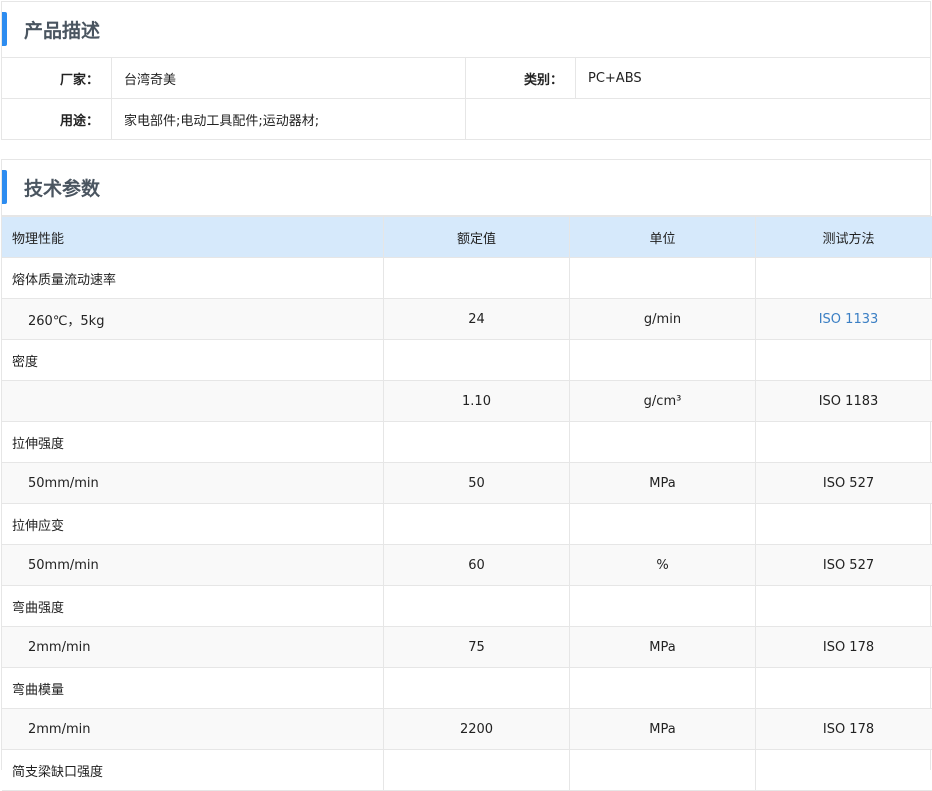 Image resolution: width=932 pixels, height=791 pixels. I want to click on unit-cell: g/min, so click(663, 319).